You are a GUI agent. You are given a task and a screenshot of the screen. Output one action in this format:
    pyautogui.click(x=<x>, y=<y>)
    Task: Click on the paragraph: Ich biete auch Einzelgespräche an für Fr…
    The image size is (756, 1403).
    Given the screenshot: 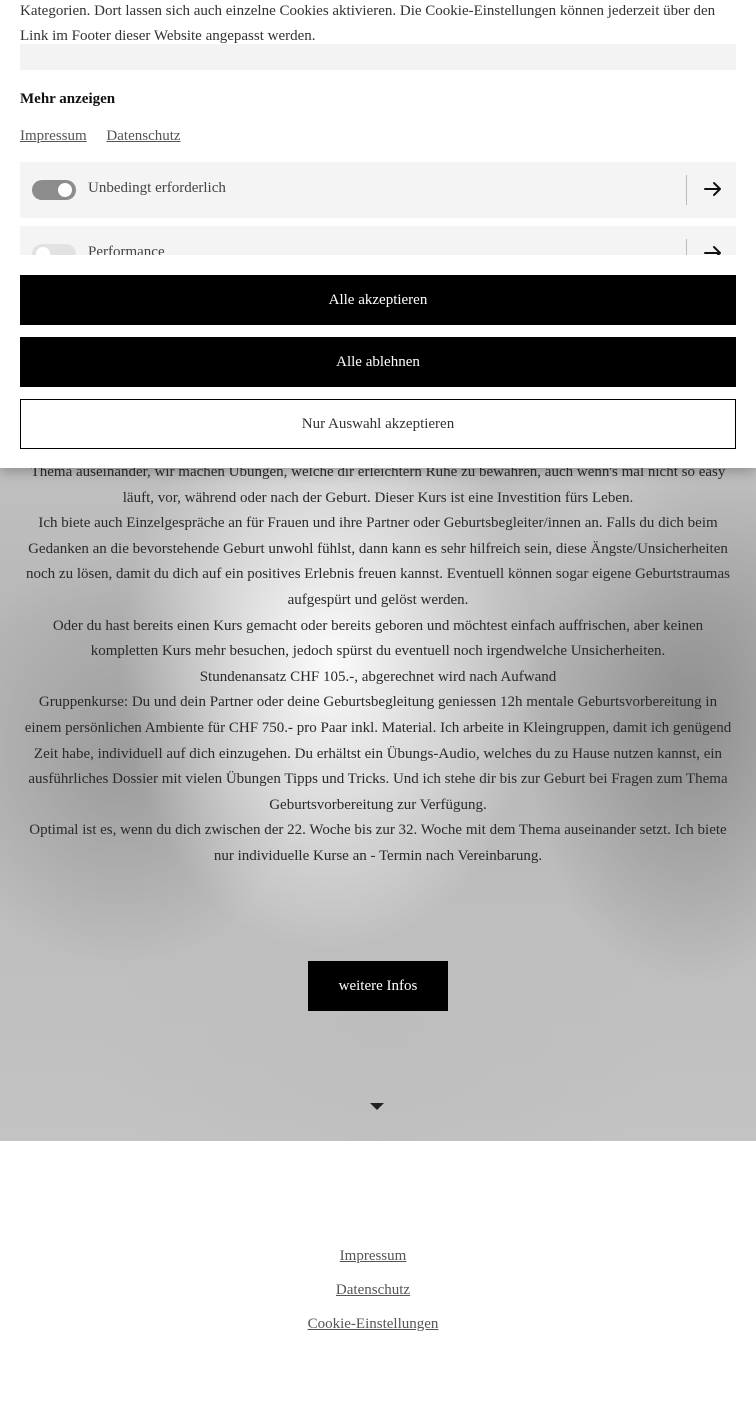 What is the action you would take?
    pyautogui.click(x=378, y=561)
    